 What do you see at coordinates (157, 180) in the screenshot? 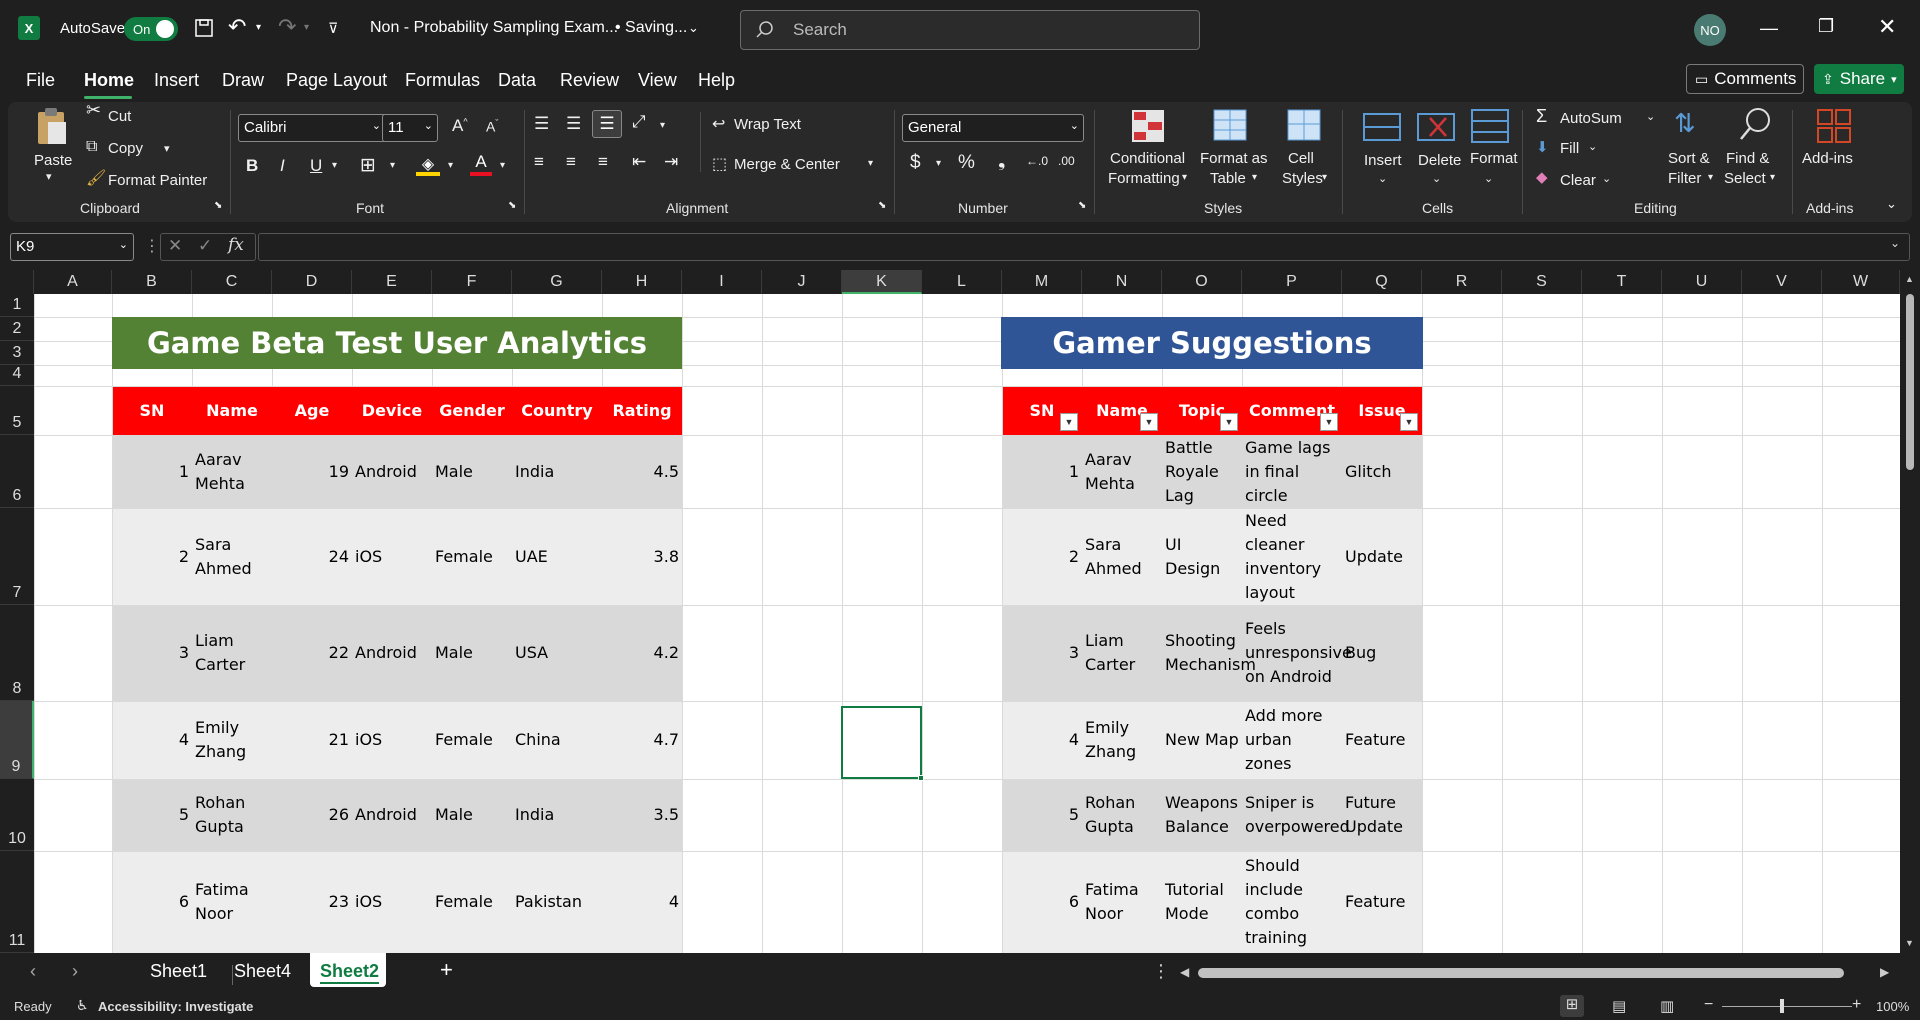
I see `format-painter-button: Format Painter` at bounding box center [157, 180].